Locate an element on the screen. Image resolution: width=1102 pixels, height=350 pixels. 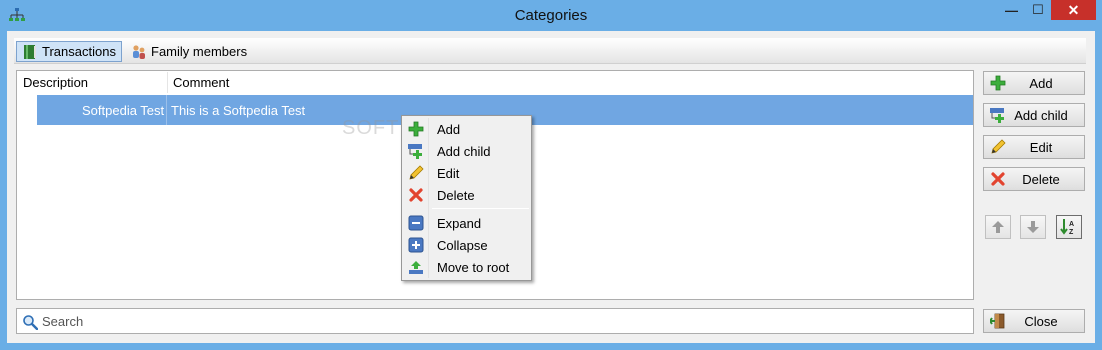
menu-item-add-child: Add child is located at coordinates (467, 151).